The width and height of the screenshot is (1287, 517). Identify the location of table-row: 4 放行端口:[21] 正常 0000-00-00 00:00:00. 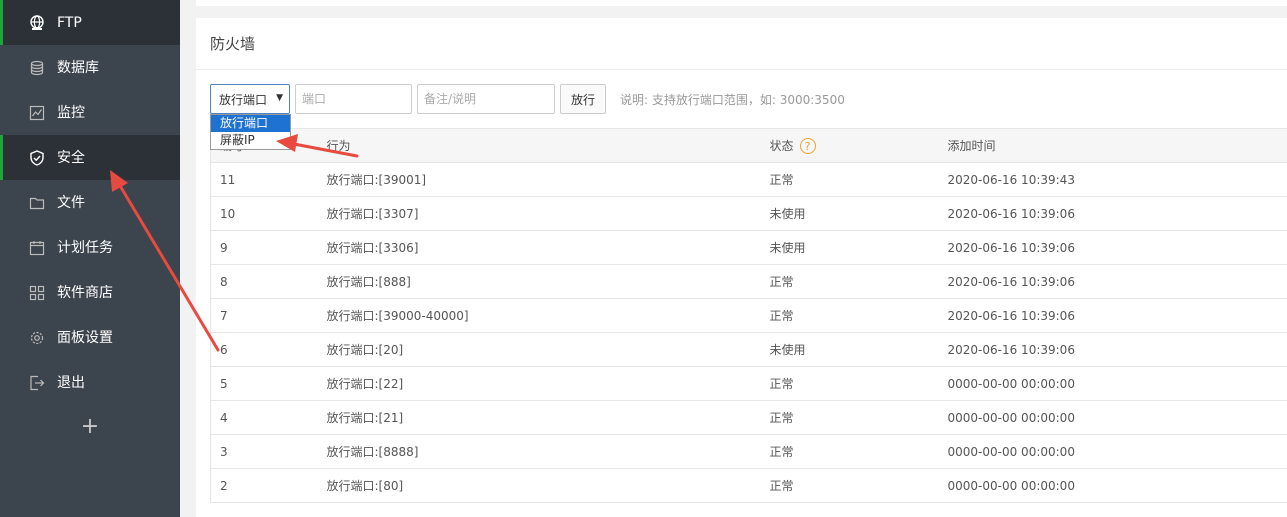
(748, 417).